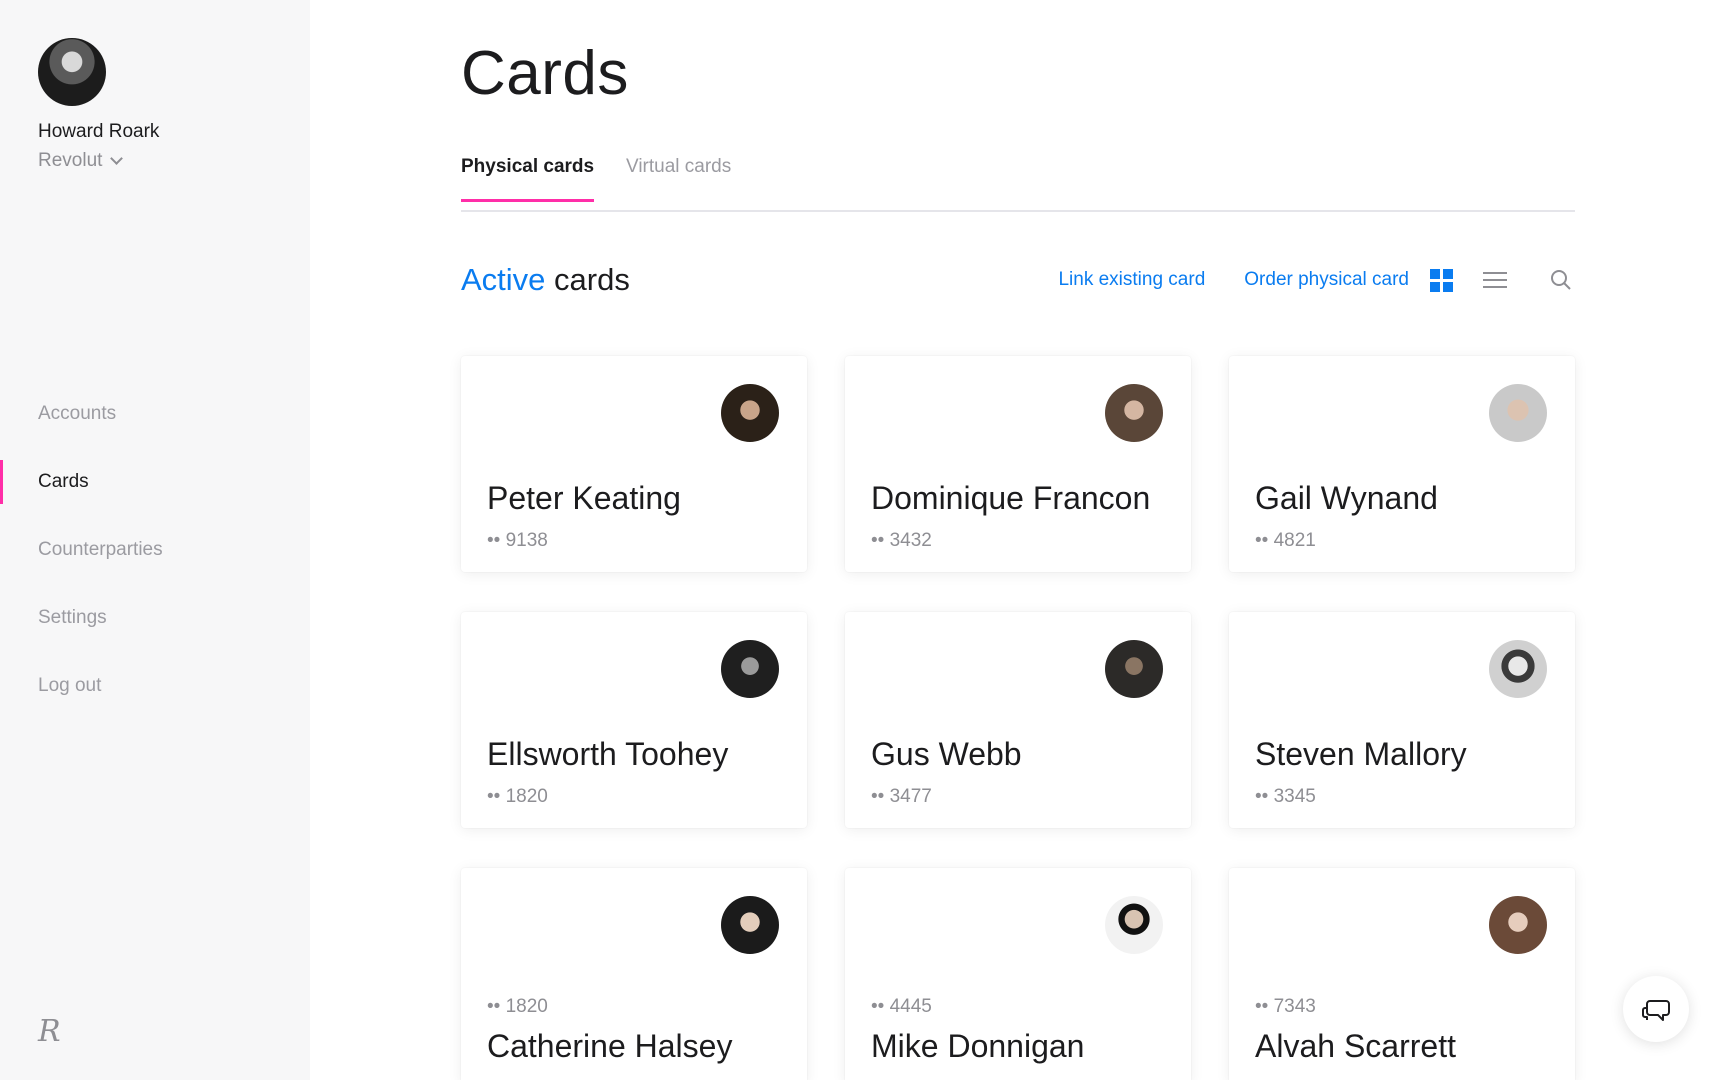 This screenshot has height=1080, width=1728. I want to click on nav-item-settings: Settings, so click(155, 618).